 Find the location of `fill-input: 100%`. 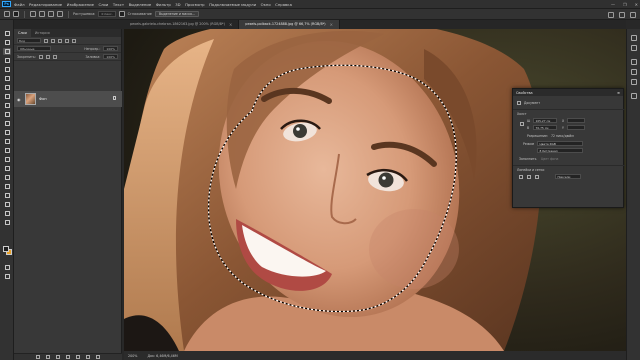

fill-input: 100% is located at coordinates (110, 56).